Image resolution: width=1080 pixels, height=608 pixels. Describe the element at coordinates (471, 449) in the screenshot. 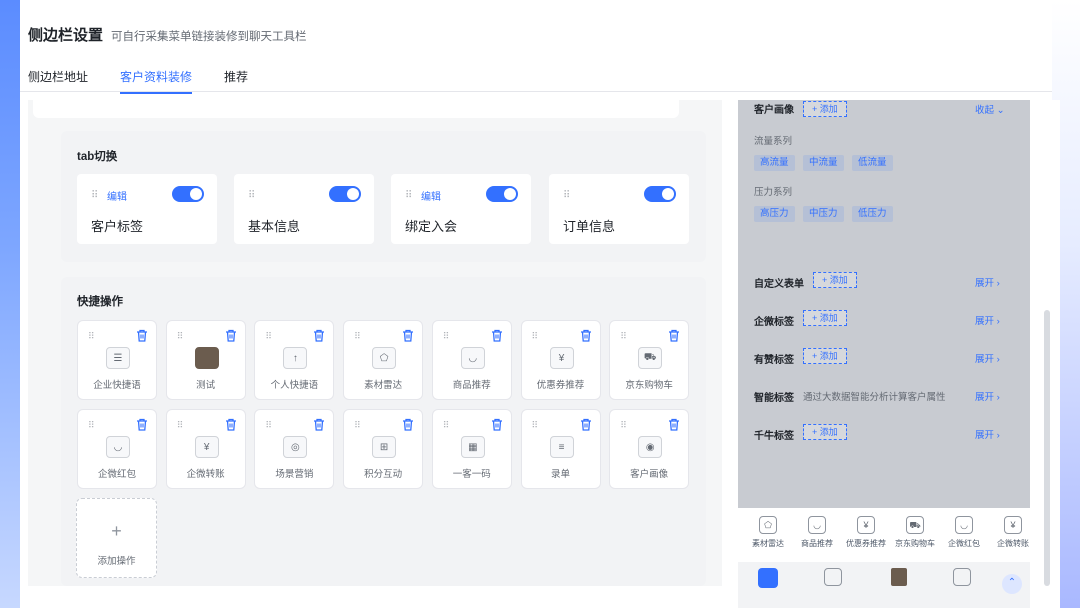

I see `quick-action-card: ⠿ ▦ 一客一码` at that location.